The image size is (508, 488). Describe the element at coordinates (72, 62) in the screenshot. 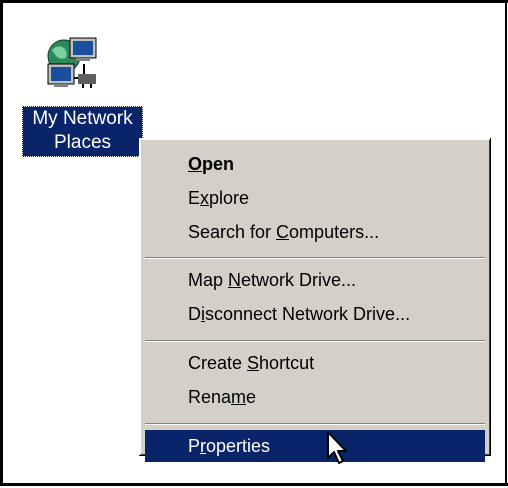

I see `network-places-icon` at that location.